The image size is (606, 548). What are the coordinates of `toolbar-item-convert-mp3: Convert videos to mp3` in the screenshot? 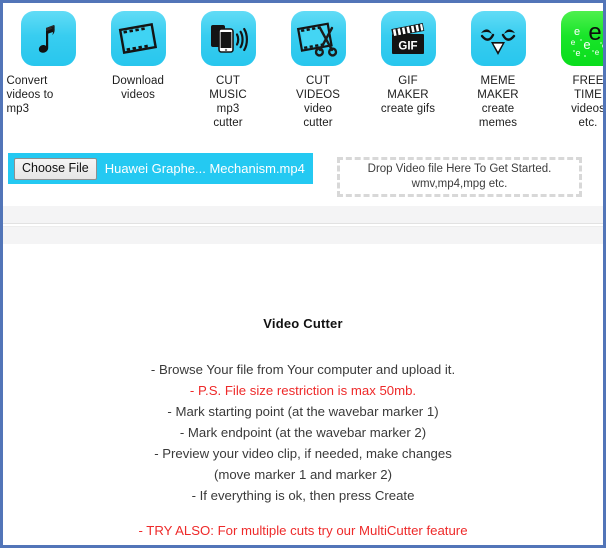 It's located at (48, 77).